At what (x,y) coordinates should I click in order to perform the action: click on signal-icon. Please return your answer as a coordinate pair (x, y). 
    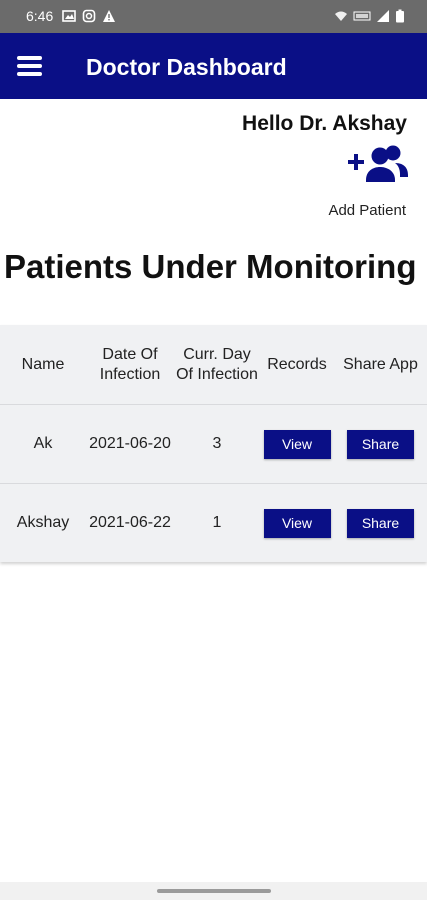
    Looking at the image, I should click on (383, 16).